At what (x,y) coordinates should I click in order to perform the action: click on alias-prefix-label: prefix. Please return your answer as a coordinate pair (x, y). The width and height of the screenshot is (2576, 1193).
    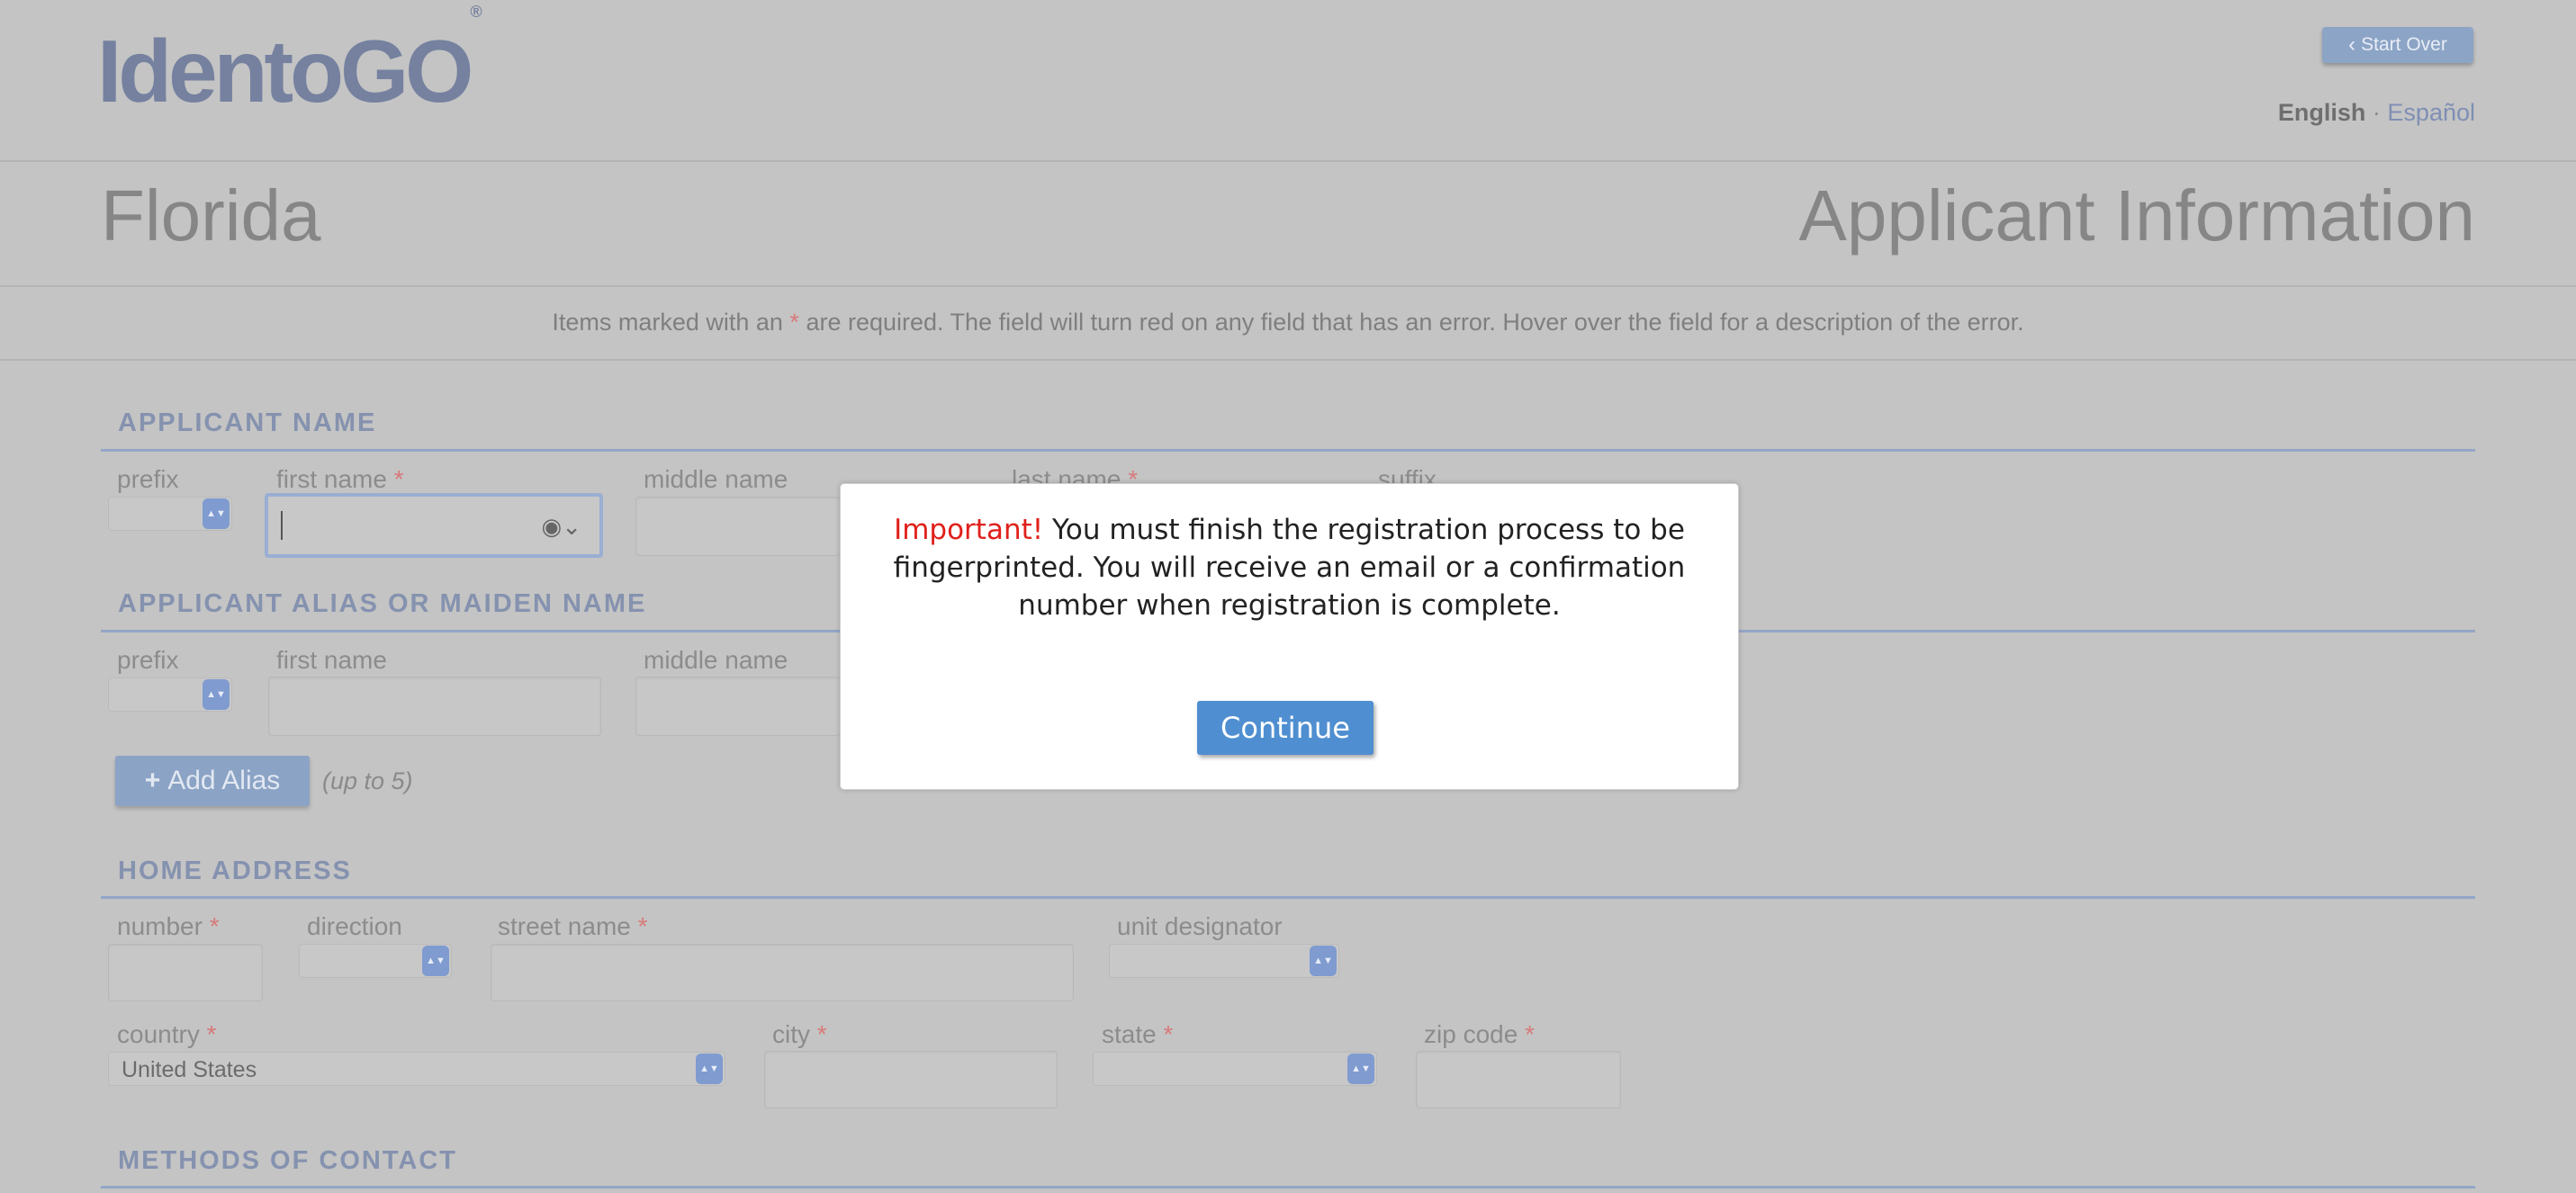
    Looking at the image, I should click on (148, 660).